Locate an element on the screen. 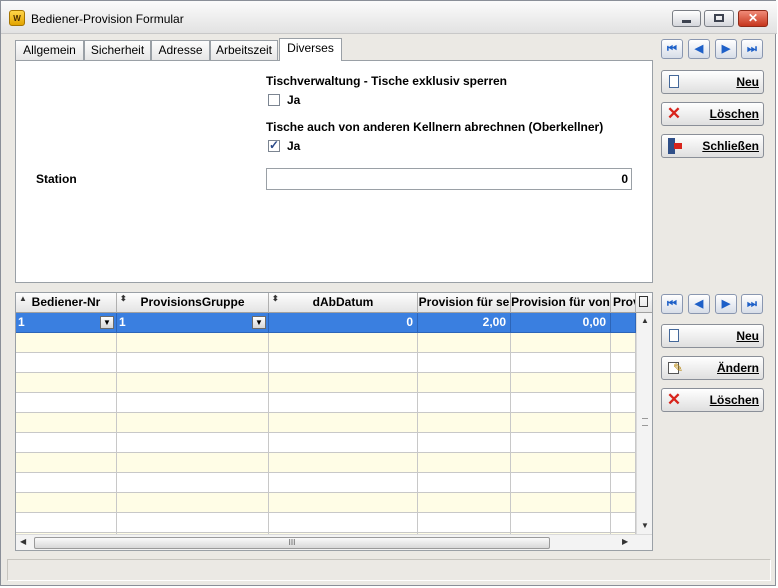 This screenshot has height=588, width=778. close-form-button: Schließen is located at coordinates (712, 146).